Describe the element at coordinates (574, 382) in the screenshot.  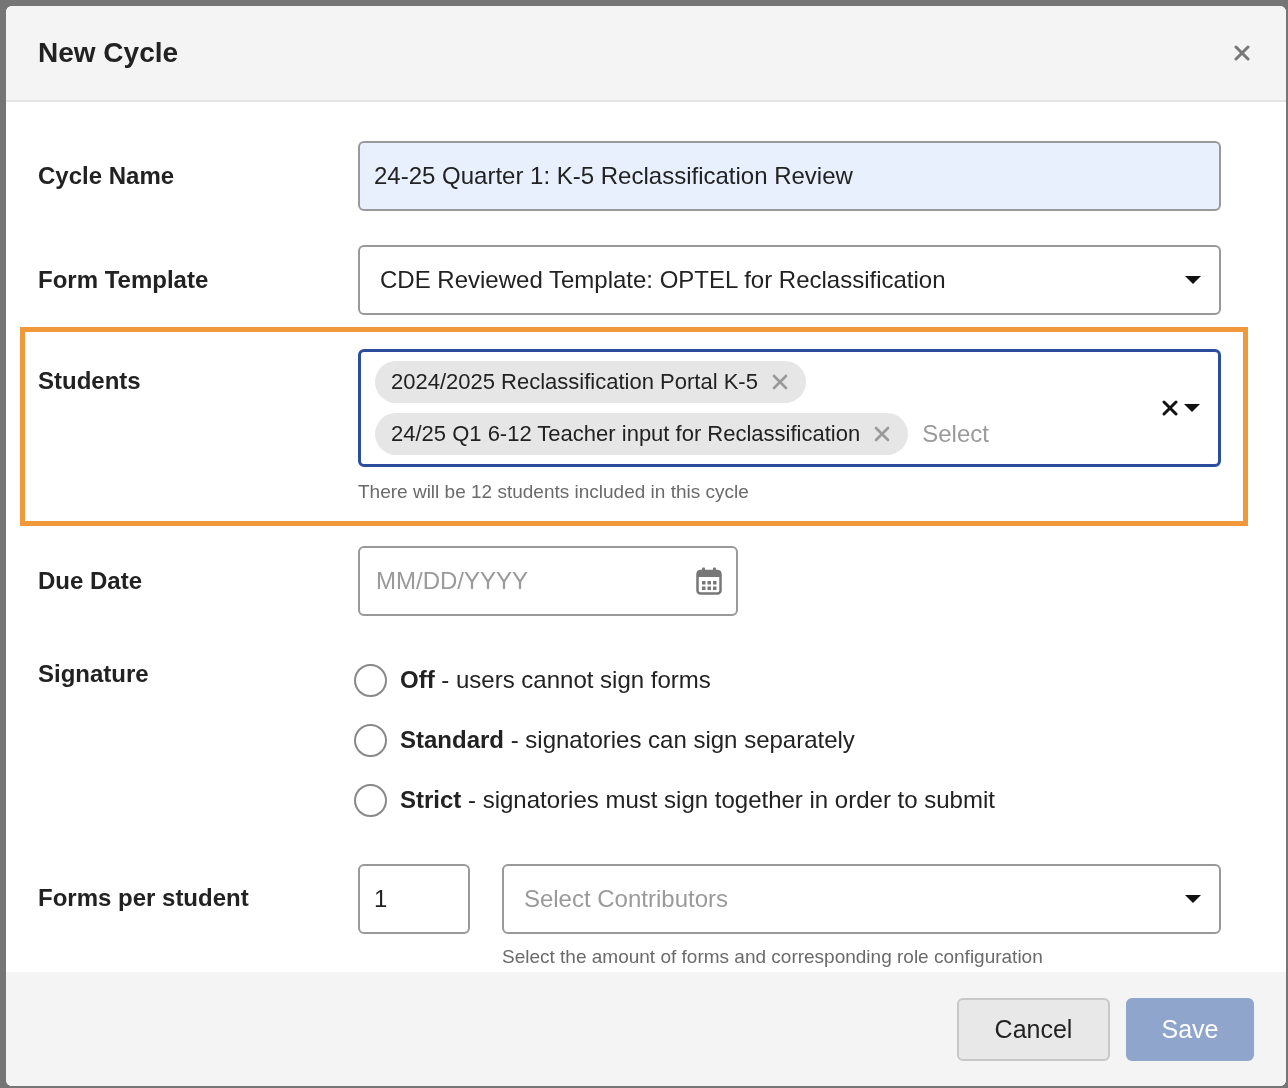
I see `tag-label: 2024/2025 Reclassification Portal K-5` at that location.